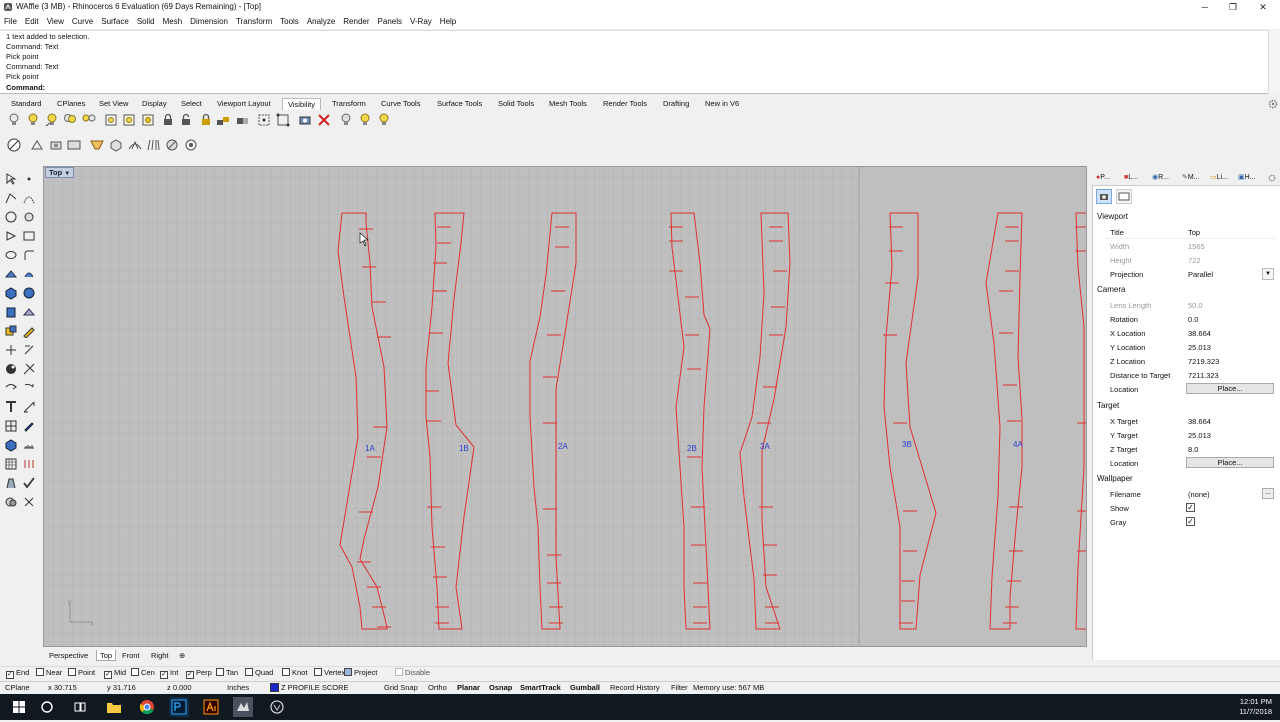 The image size is (1280, 722). What do you see at coordinates (1263, 7) in the screenshot?
I see `close-button: ✕` at bounding box center [1263, 7].